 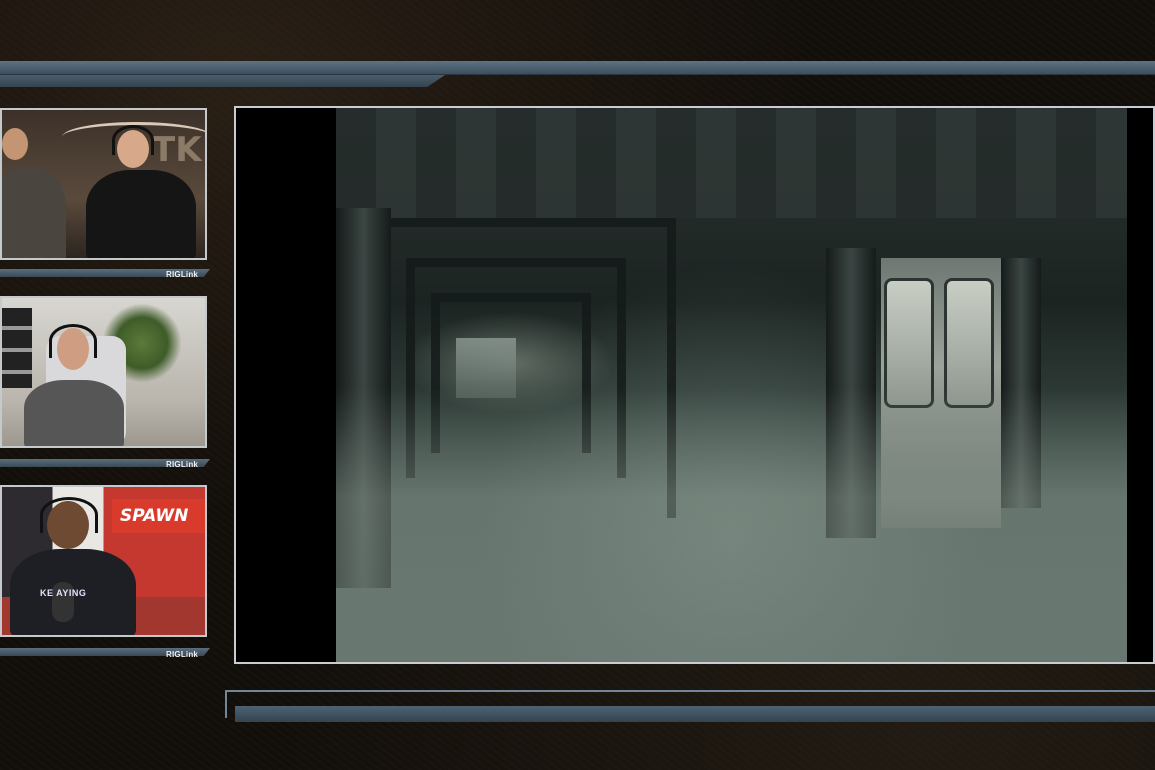 I want to click on corridor-ceiling, so click(x=731, y=163).